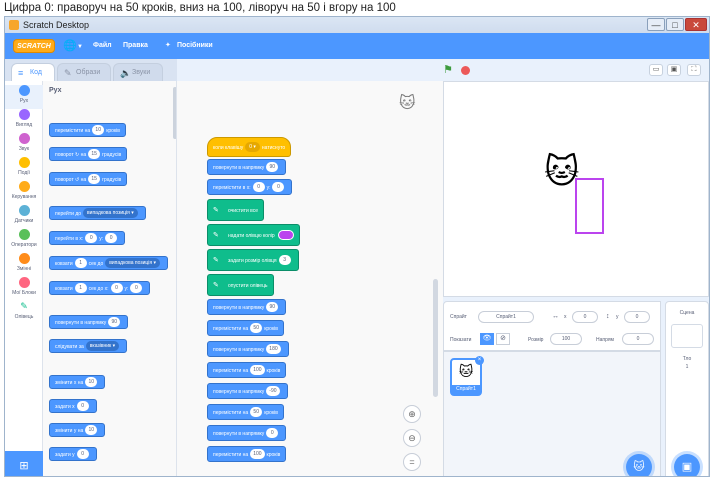 This screenshot has width=714, height=479. Describe the element at coordinates (249, 147) in the screenshot. I see `script-hat-key-pressed: коли клавішу 0 ▾ натиснуто` at that location.